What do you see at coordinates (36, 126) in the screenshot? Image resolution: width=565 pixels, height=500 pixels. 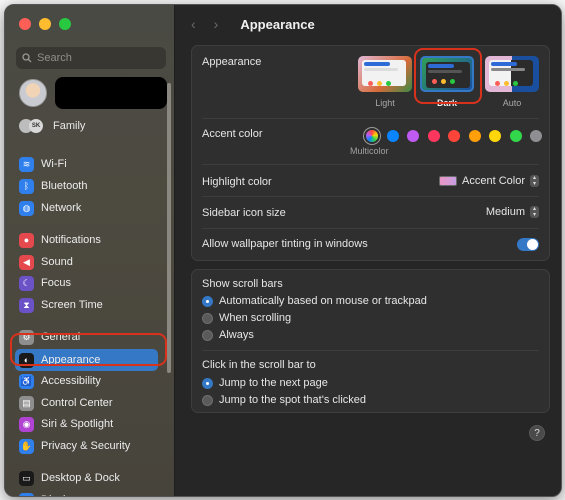 I see `family-avatar-initials: SK` at bounding box center [36, 126].